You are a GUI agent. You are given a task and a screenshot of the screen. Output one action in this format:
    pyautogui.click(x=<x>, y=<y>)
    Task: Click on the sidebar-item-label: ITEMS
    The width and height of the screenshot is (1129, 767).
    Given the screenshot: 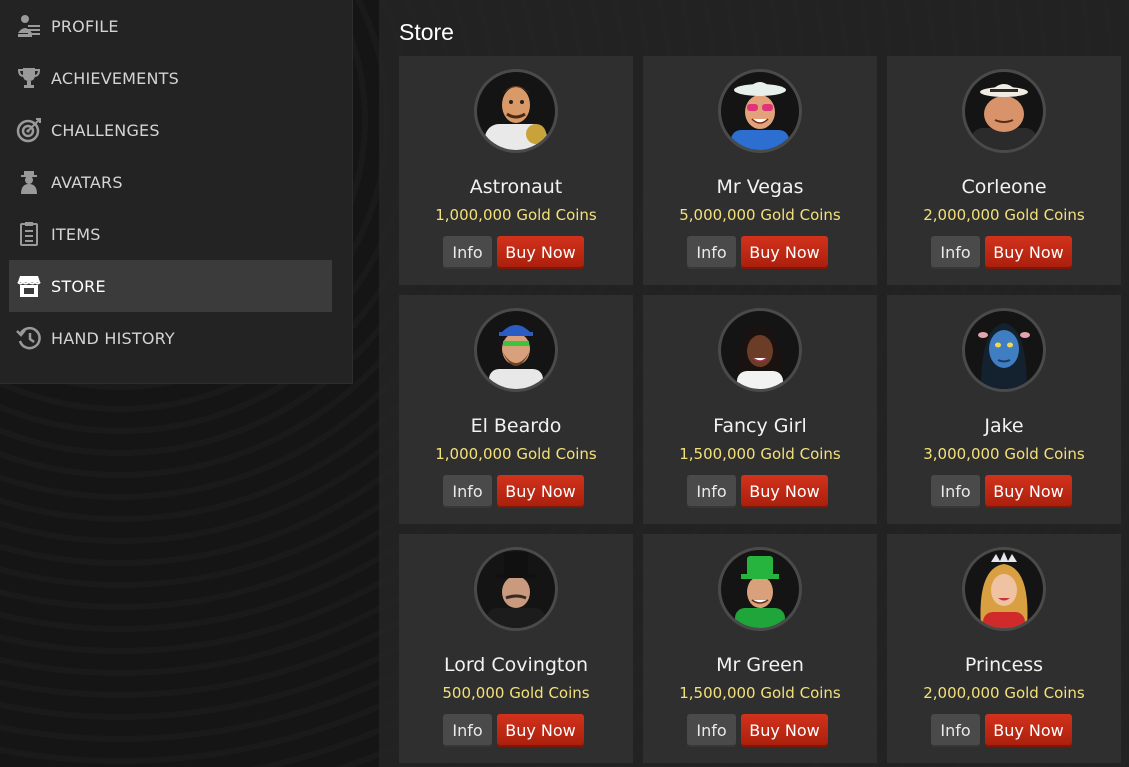 What is the action you would take?
    pyautogui.click(x=76, y=234)
    